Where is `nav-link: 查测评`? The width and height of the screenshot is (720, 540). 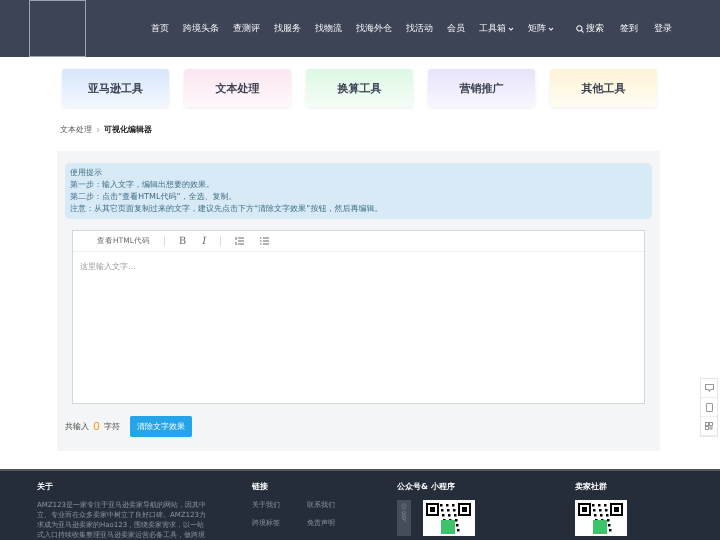
nav-link: 查测评 is located at coordinates (246, 28).